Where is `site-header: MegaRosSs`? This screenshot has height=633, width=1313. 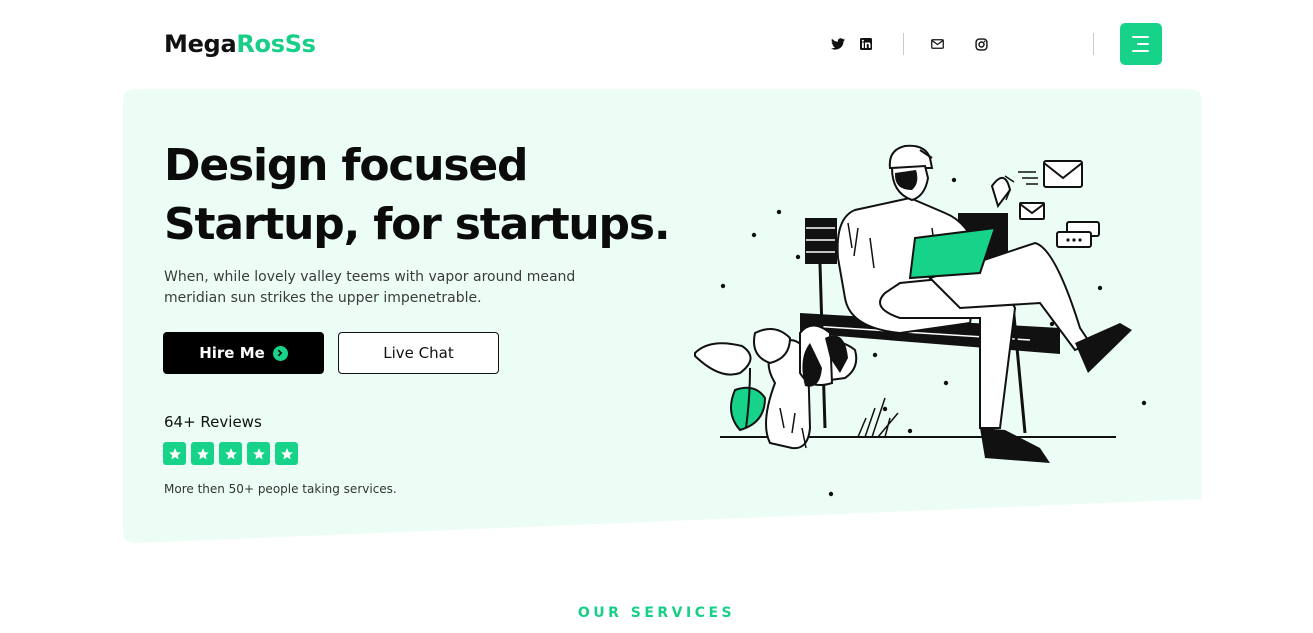
site-header: MegaRosSs is located at coordinates (656, 44).